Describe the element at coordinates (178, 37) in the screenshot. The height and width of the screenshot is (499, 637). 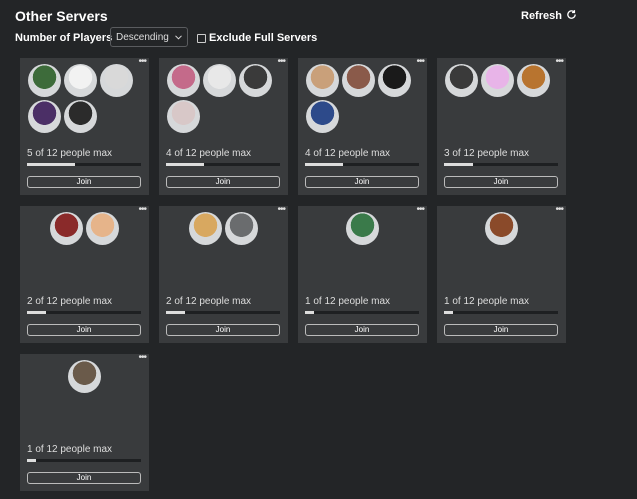
I see `chevron-down-icon` at that location.